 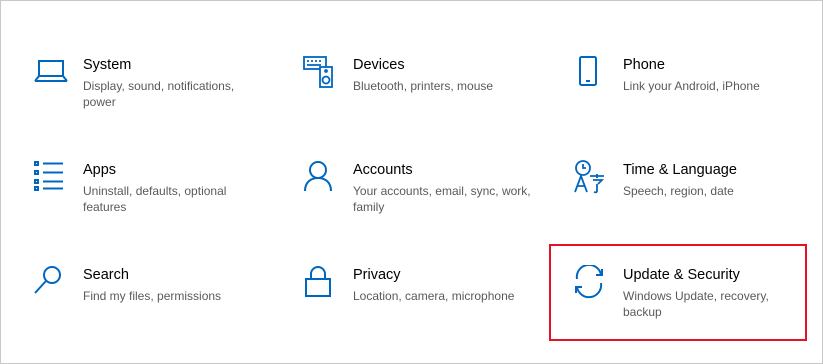 I want to click on tile-title: Accounts, so click(x=383, y=170).